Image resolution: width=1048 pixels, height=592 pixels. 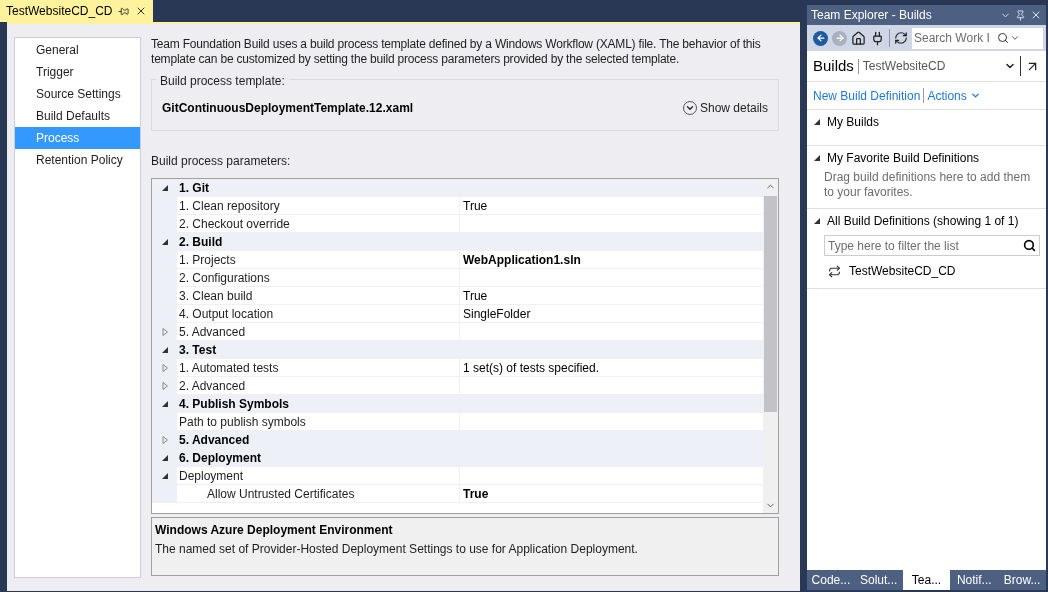 I want to click on parameter-value: 1 set(s) of tests specified., so click(x=531, y=367).